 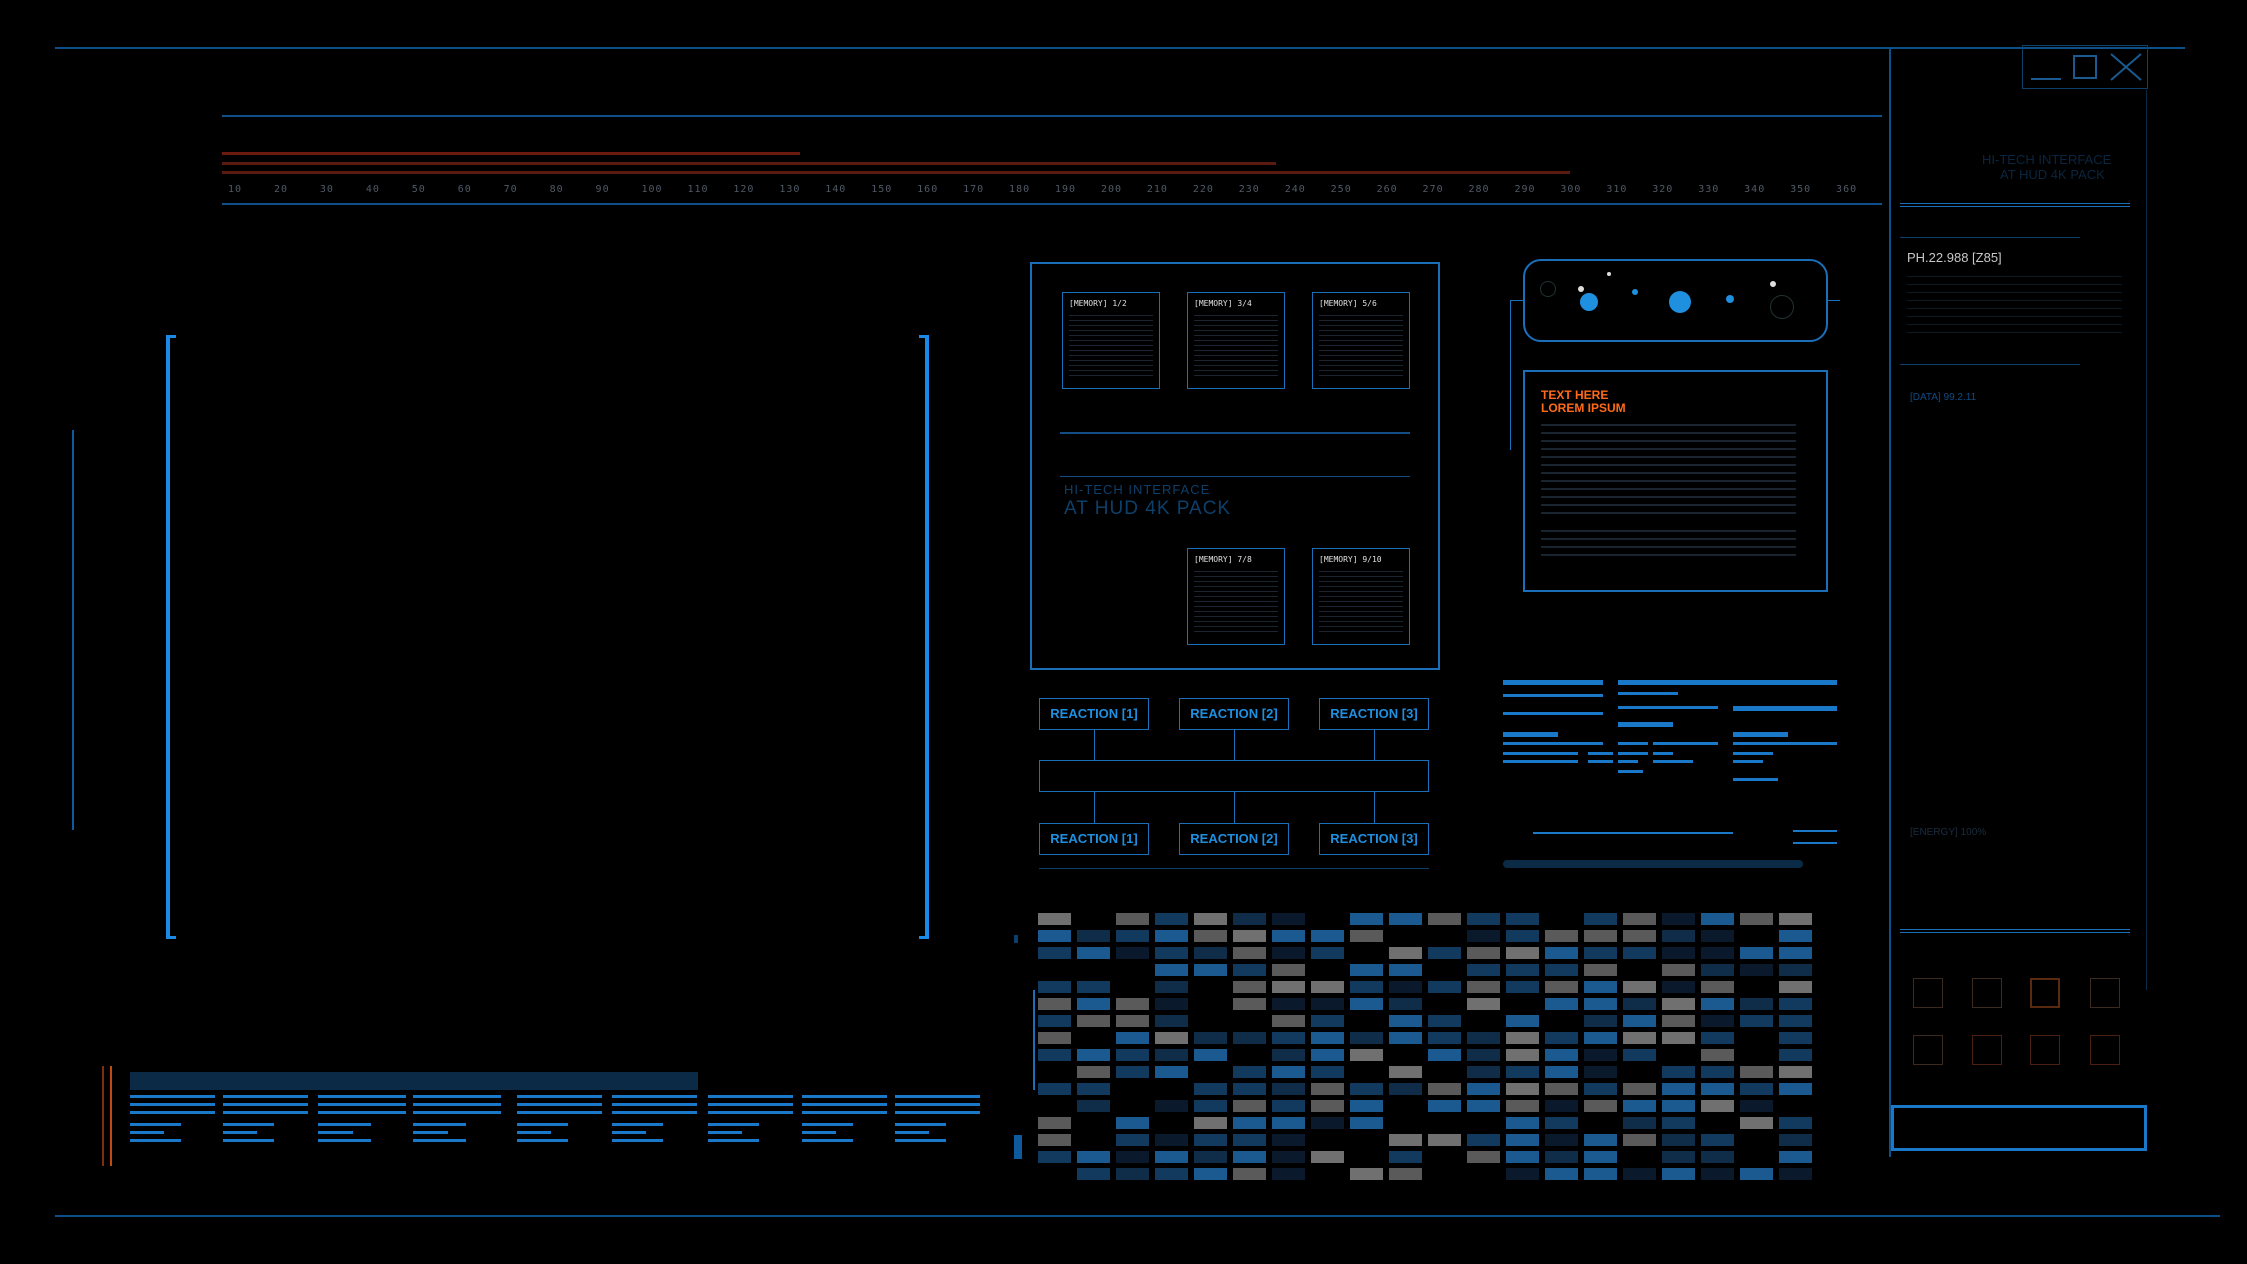 What do you see at coordinates (2046, 67) in the screenshot?
I see `minimize-icon` at bounding box center [2046, 67].